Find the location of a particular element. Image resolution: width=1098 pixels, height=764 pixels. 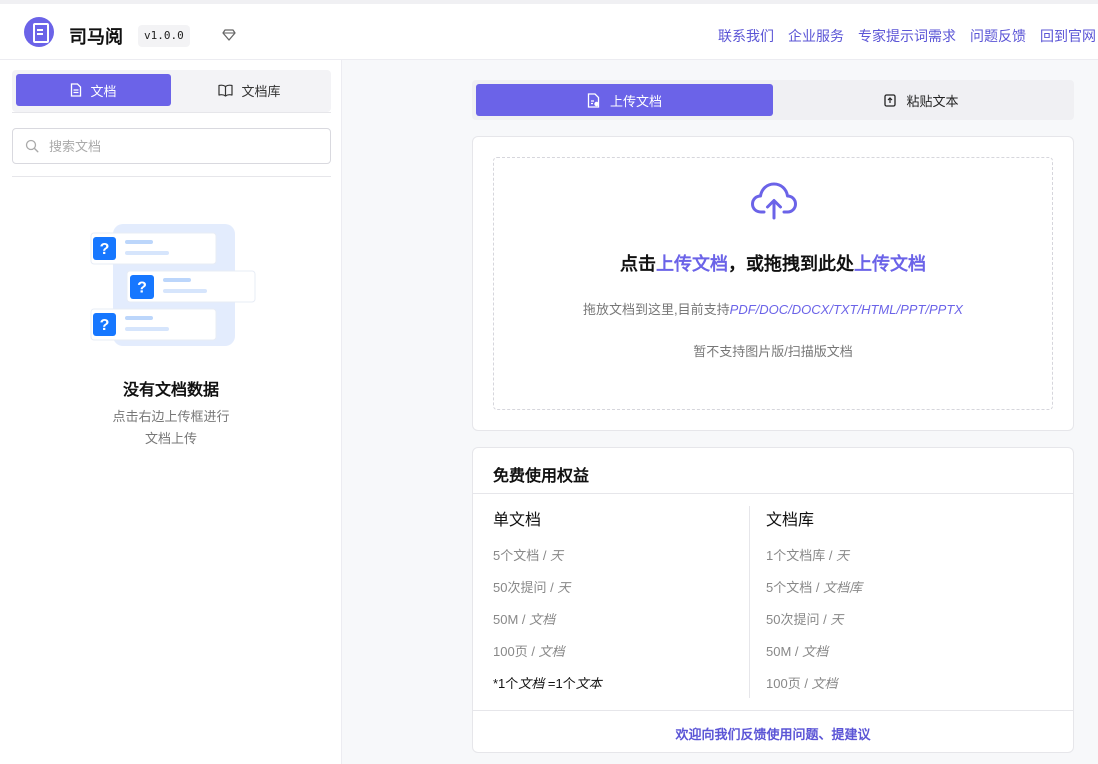

version-badge: v1.0.0 is located at coordinates (164, 36).